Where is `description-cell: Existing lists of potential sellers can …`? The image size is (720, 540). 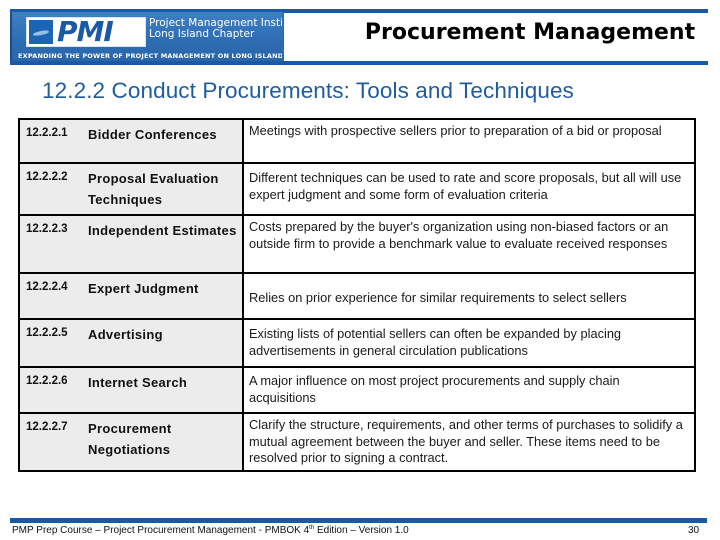
description-cell: Existing lists of potential sellers can … is located at coordinates (469, 343).